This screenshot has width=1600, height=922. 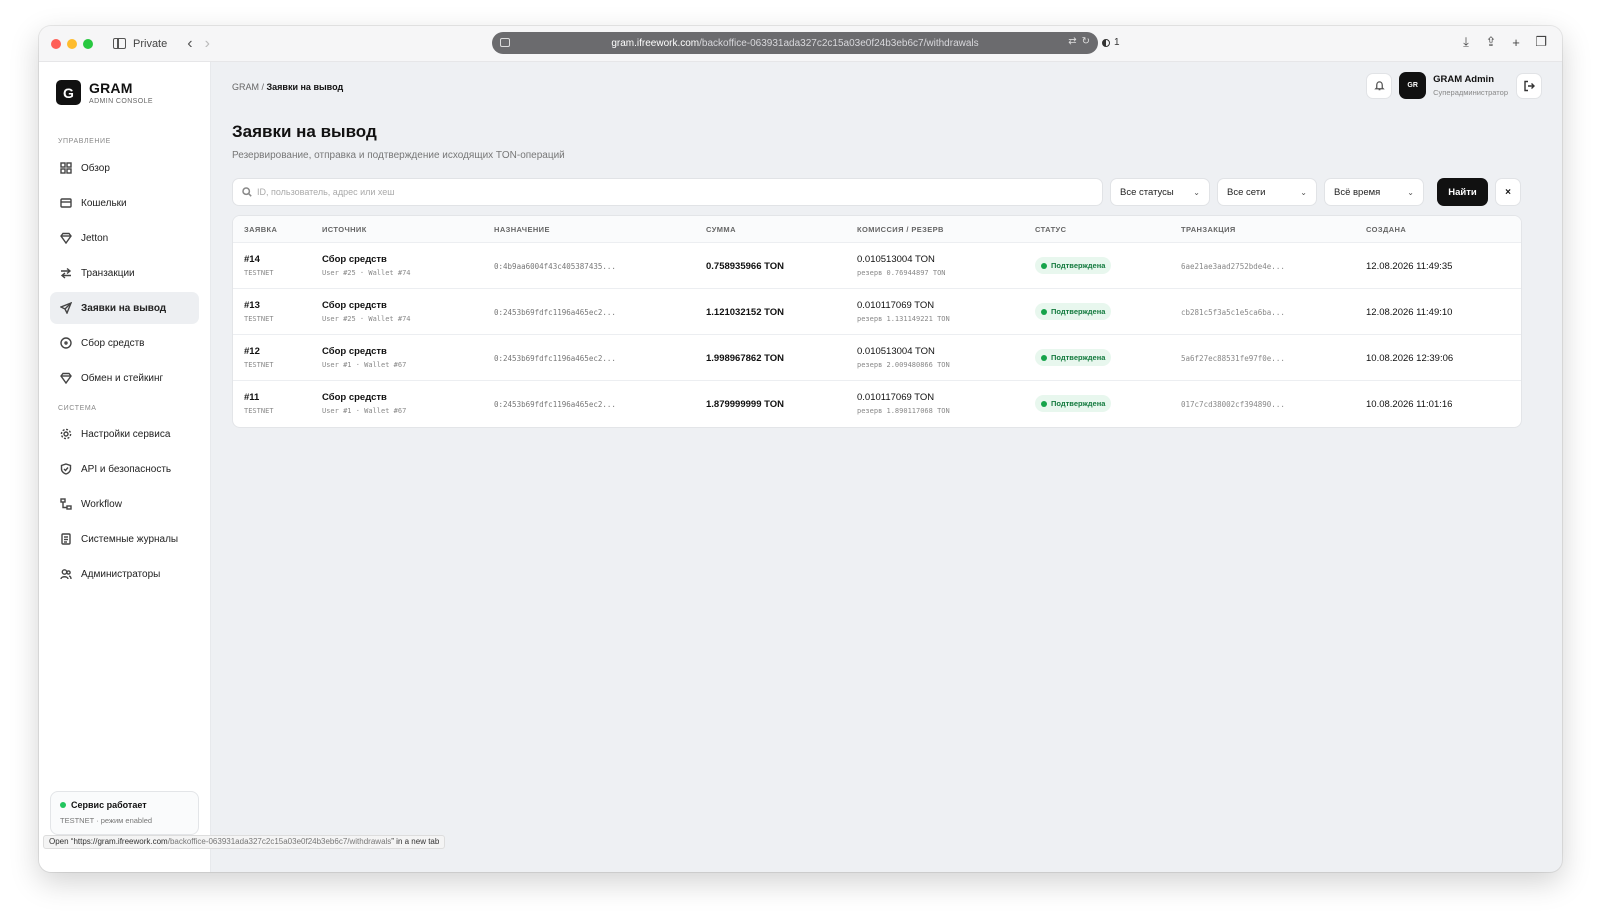 I want to click on brand-logo: G GRAM ADMIN CONSOLE, so click(x=104, y=92).